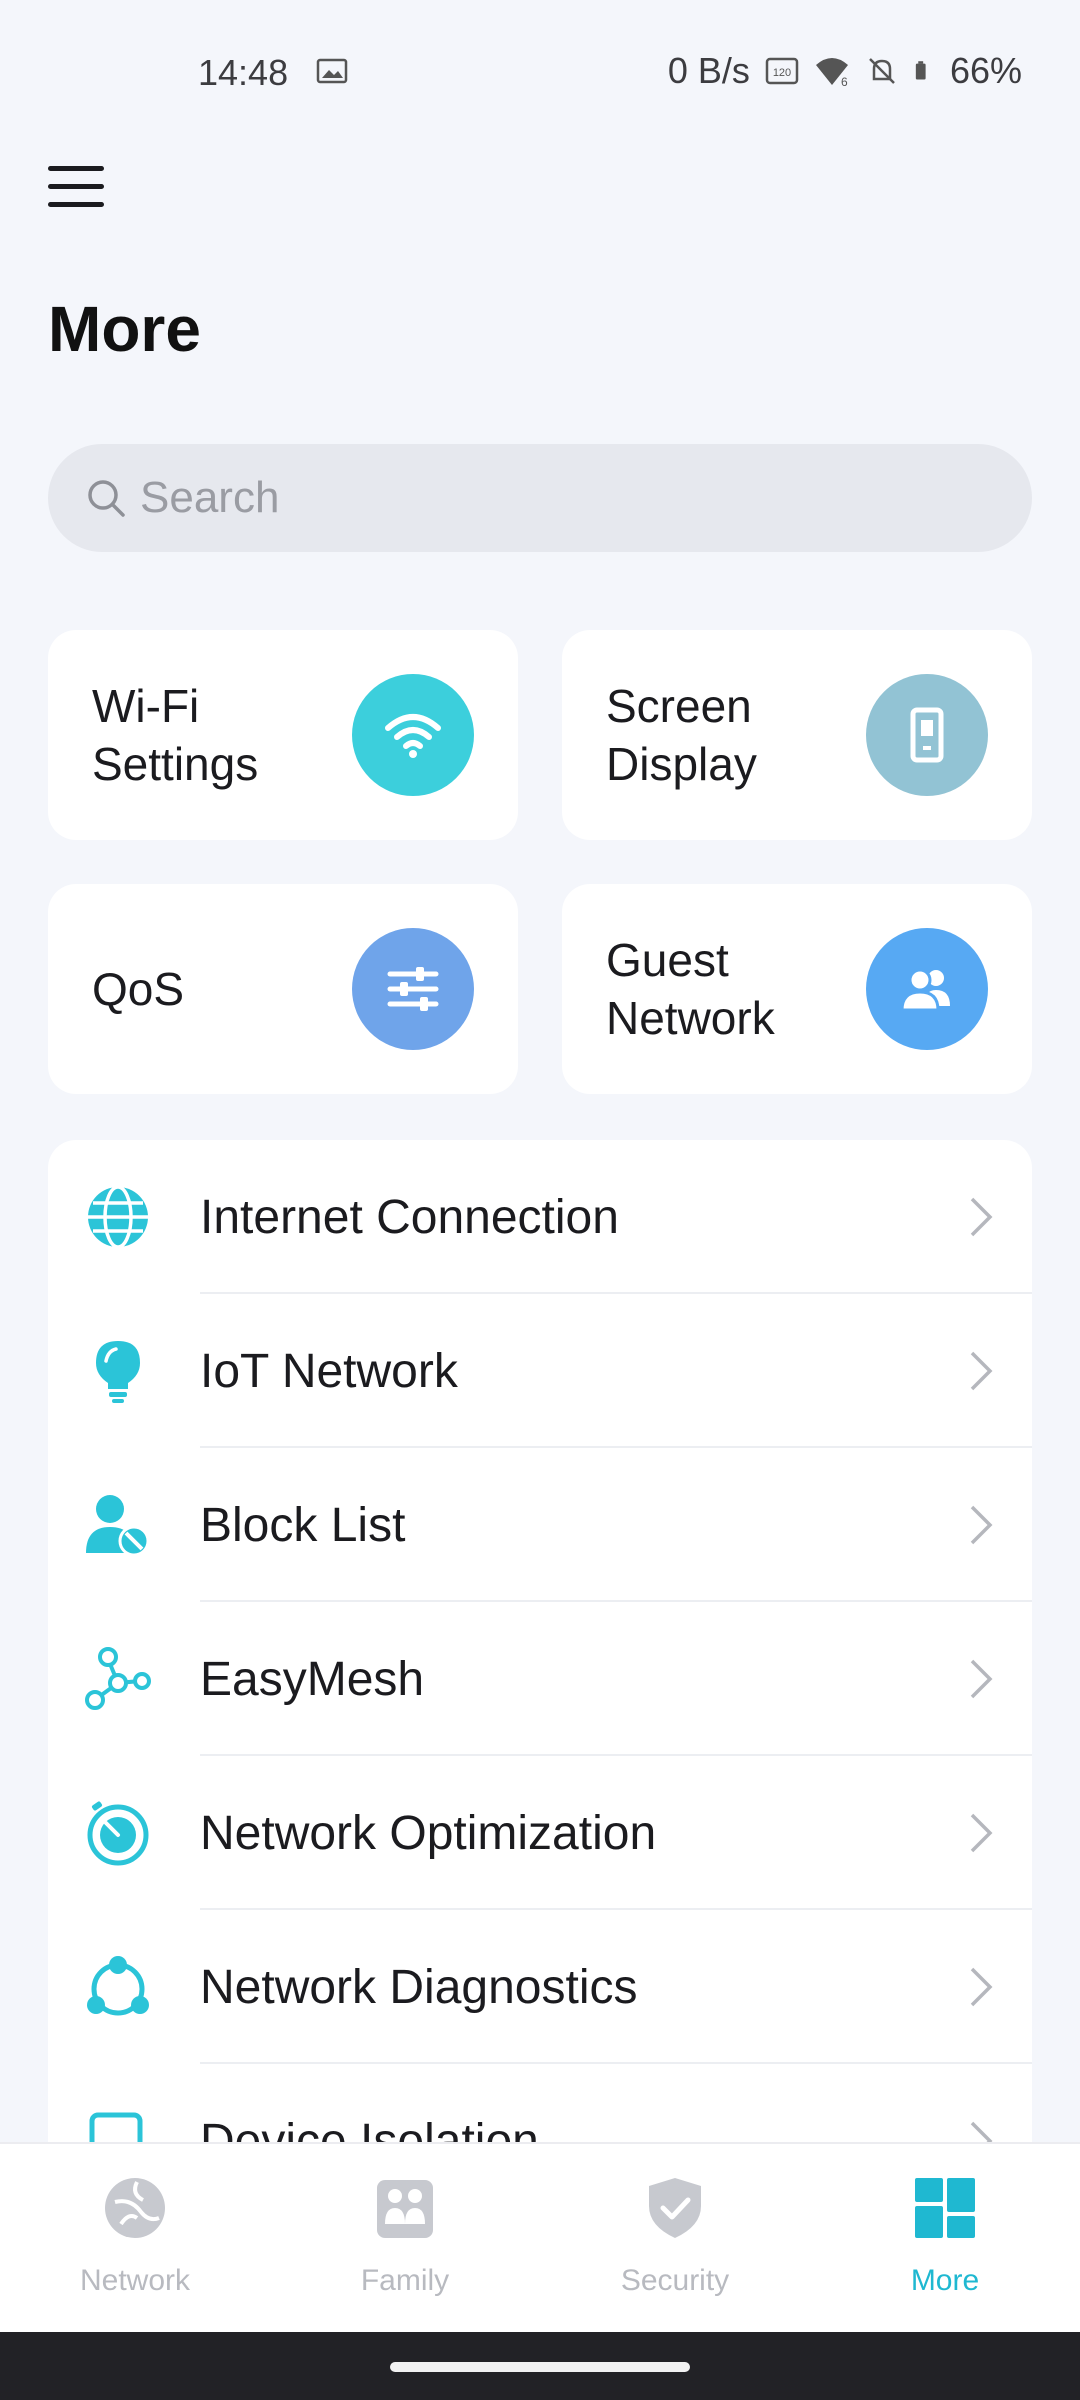 This screenshot has height=2400, width=1080. Describe the element at coordinates (797, 989) in the screenshot. I see `tile-guest-network: Guest Network` at that location.